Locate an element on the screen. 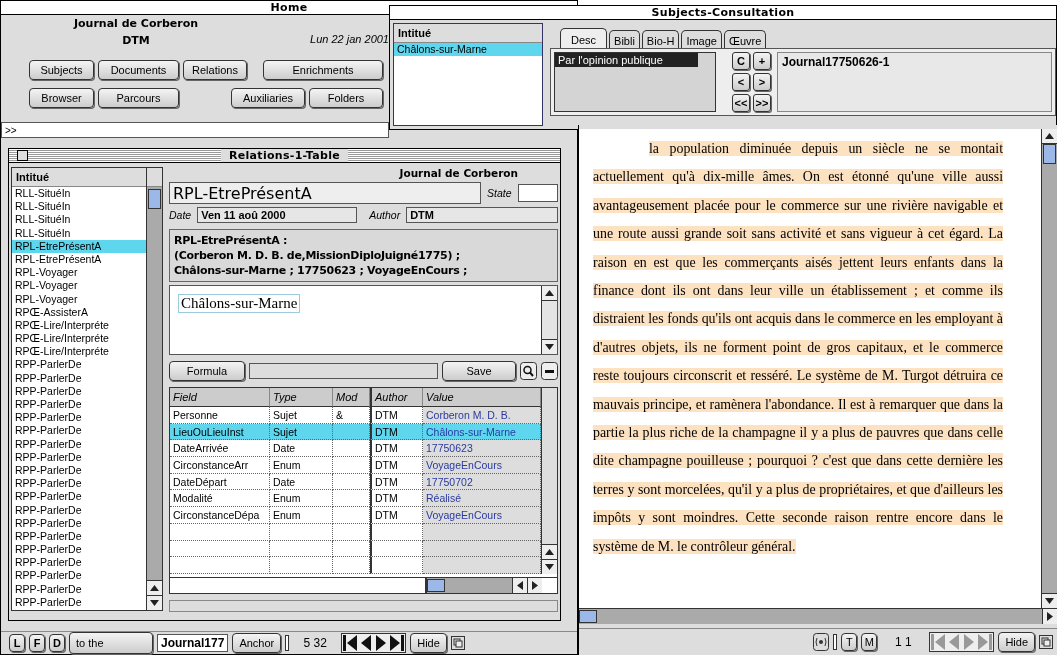  nav-button: Folders is located at coordinates (346, 98).